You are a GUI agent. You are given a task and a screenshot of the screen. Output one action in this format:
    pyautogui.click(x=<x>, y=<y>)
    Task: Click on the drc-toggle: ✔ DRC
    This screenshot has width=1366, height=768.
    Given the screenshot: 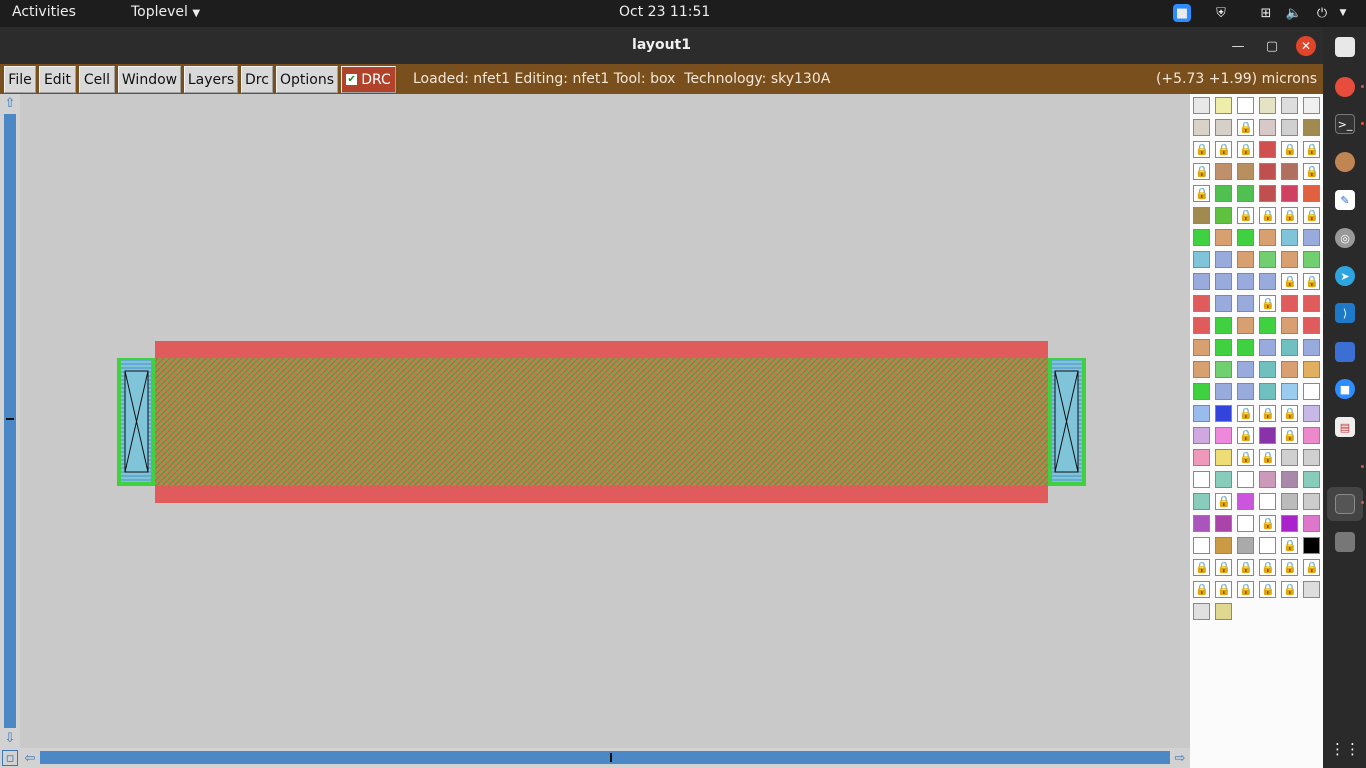 What is the action you would take?
    pyautogui.click(x=368, y=79)
    